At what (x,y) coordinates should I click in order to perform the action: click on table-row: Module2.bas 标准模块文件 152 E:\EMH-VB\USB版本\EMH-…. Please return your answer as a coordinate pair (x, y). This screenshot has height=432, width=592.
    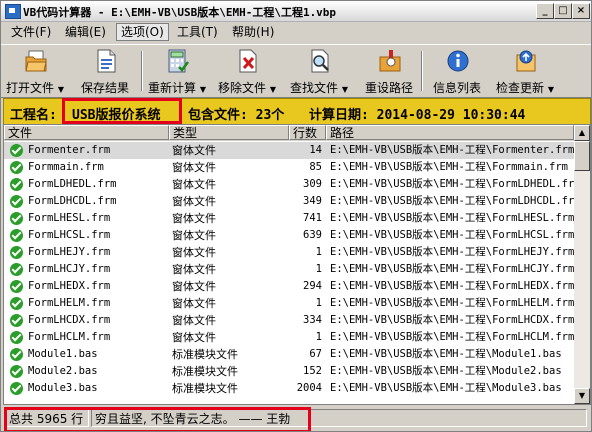
    Looking at the image, I should click on (289, 371).